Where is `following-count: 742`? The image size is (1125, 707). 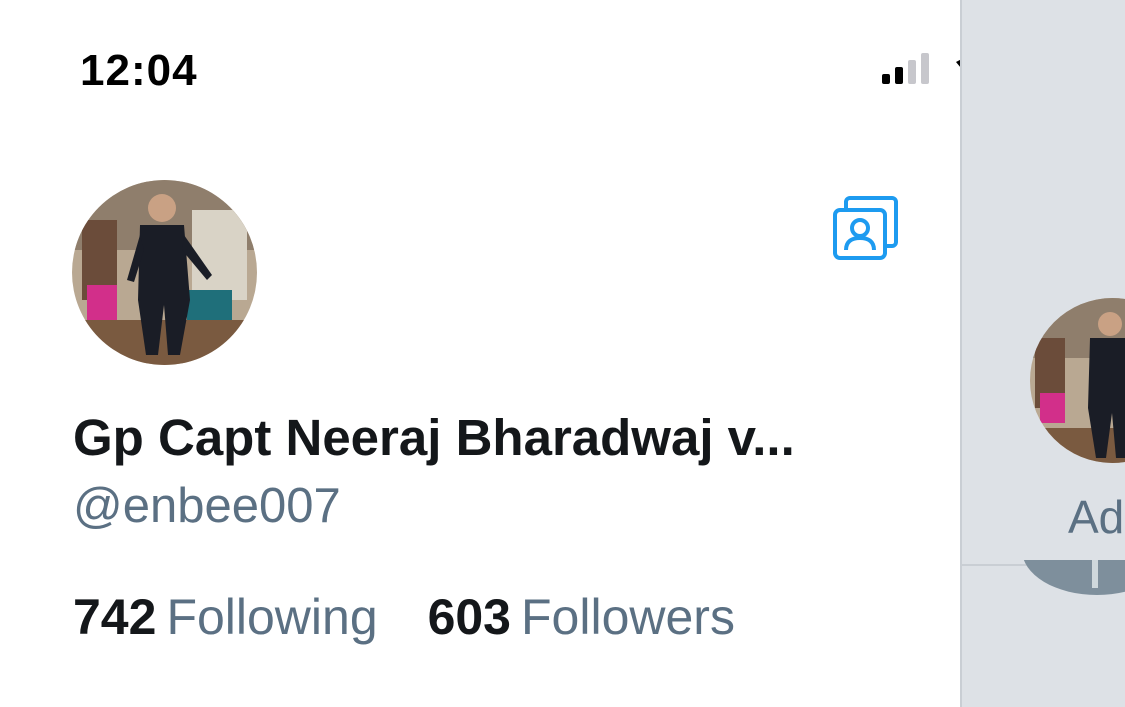 following-count: 742 is located at coordinates (115, 617).